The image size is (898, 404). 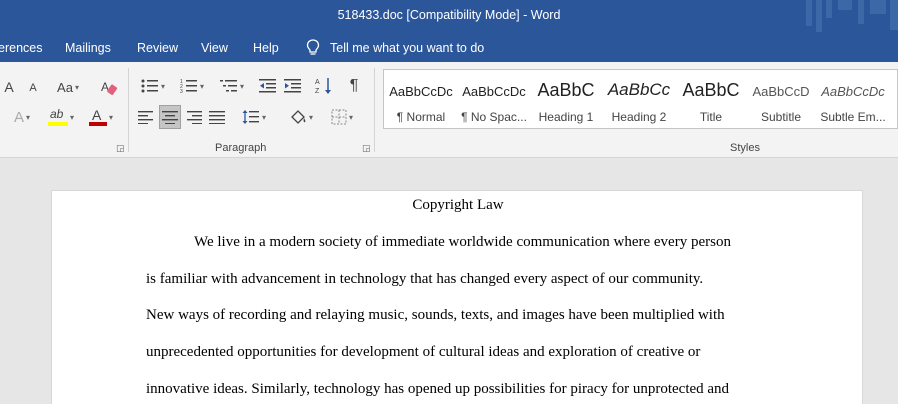 I want to click on clear-formatting-icon: A, so click(x=109, y=87).